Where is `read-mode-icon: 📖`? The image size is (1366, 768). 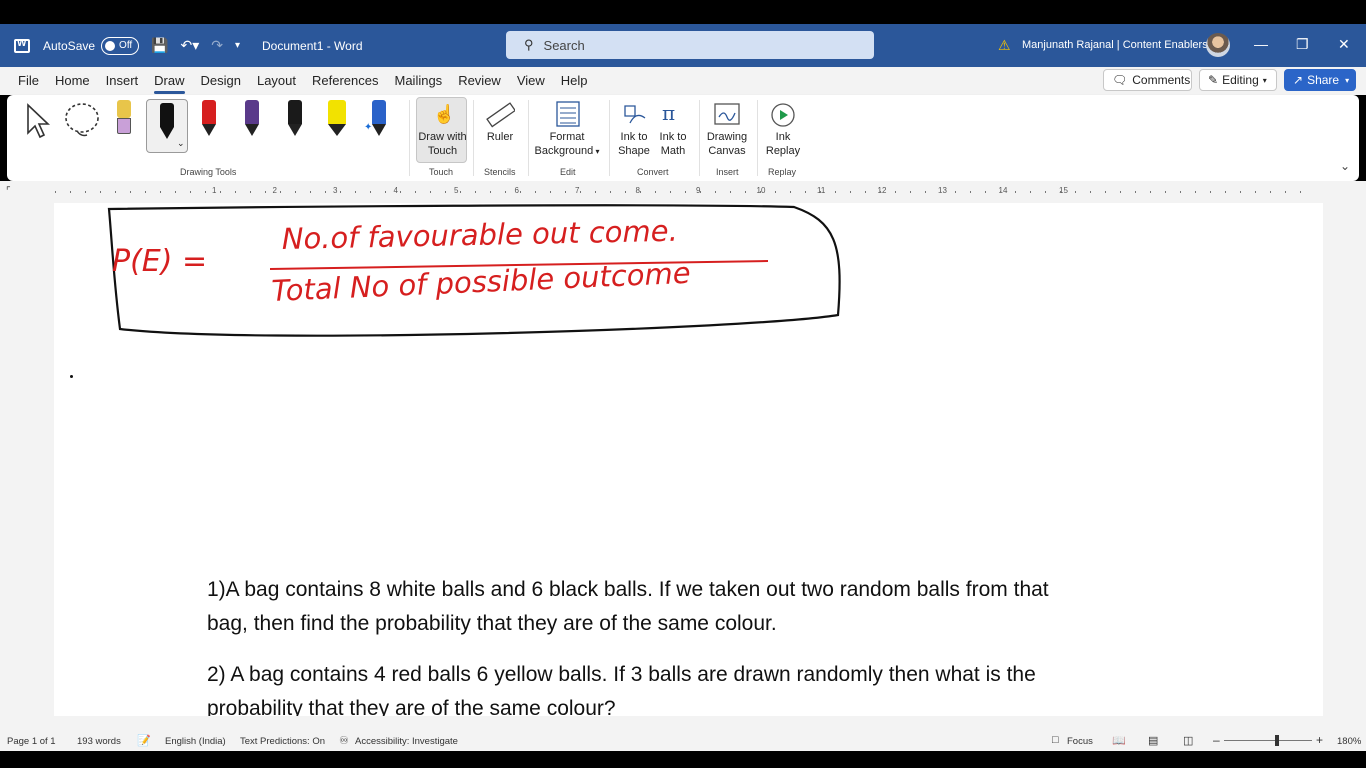
read-mode-icon: 📖 is located at coordinates (1119, 740).